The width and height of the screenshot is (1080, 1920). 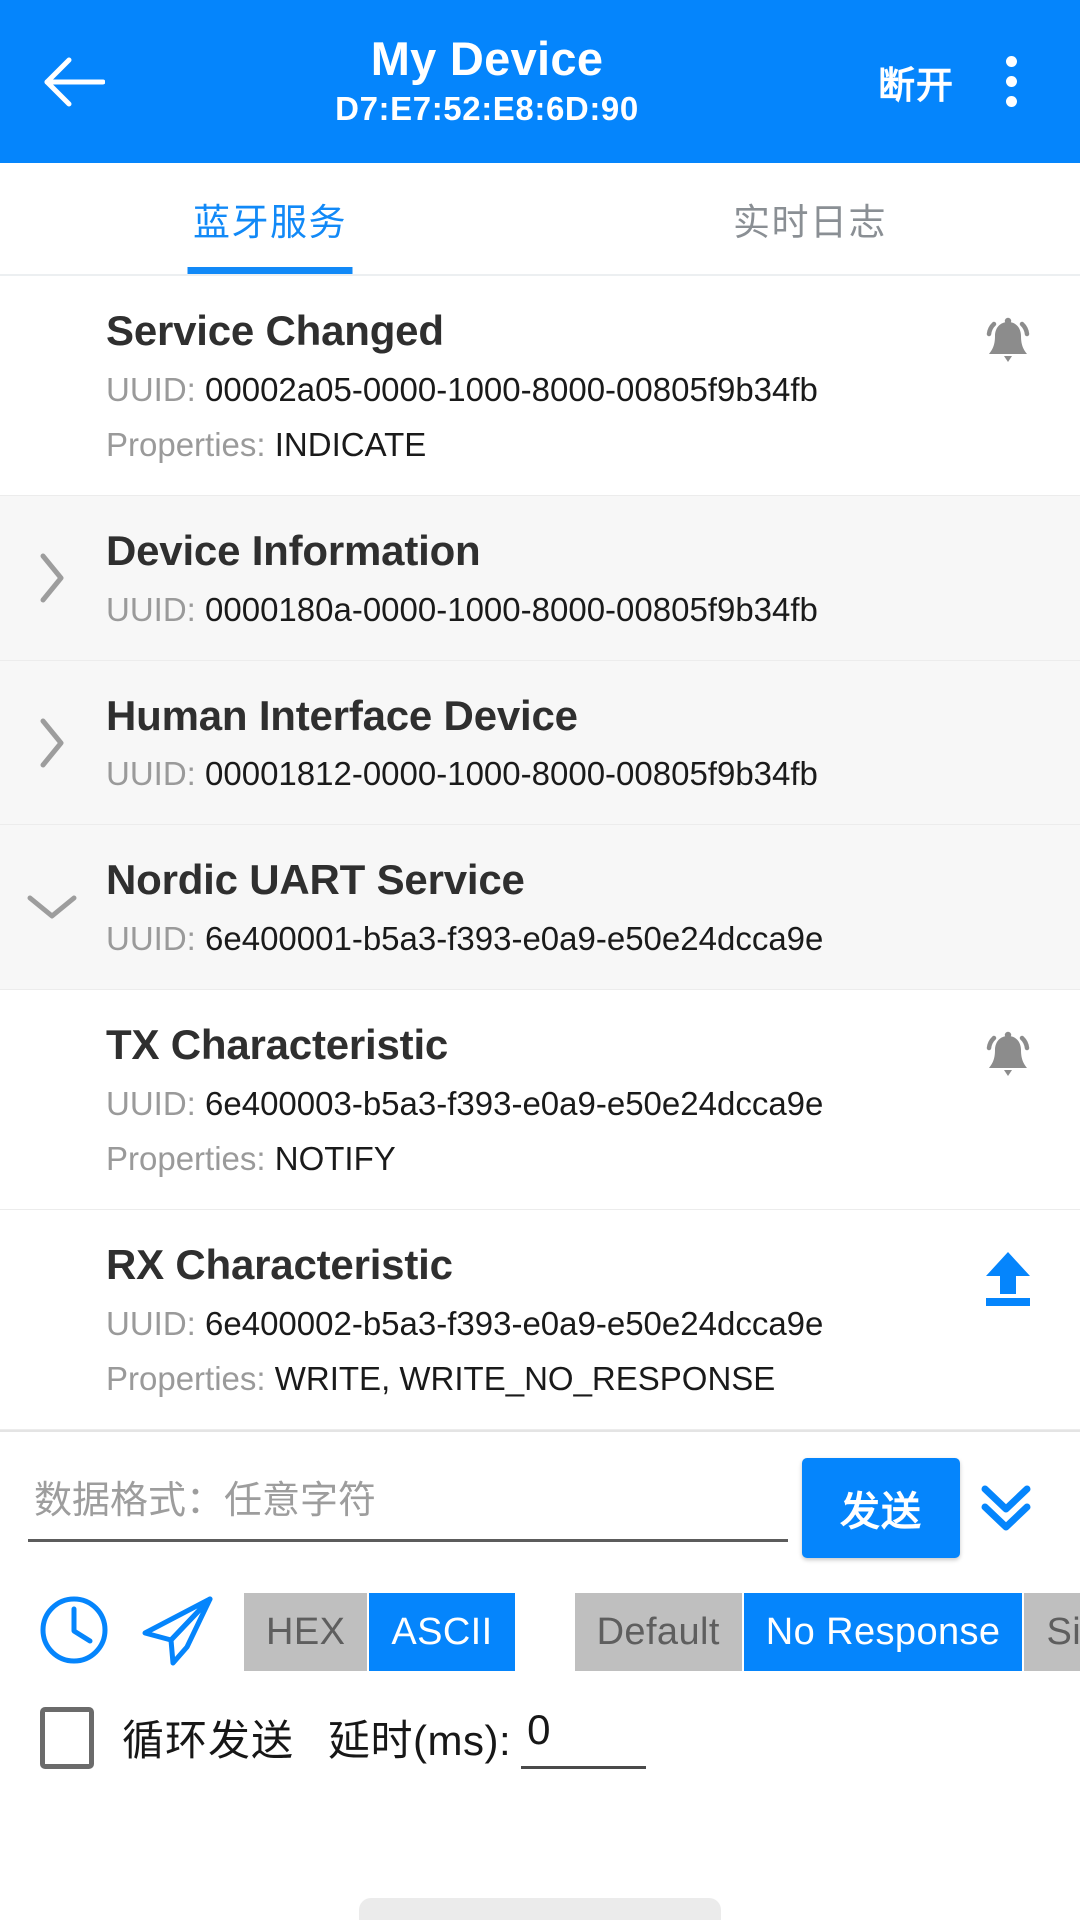 I want to click on tab-bar: 蓝牙服务 实时日志, so click(x=540, y=219).